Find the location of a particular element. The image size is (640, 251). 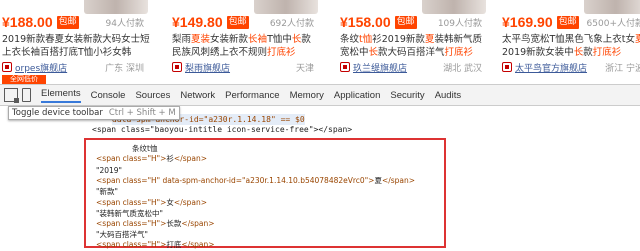

code-line: <span class="H">衫</span> is located at coordinates (151, 159).